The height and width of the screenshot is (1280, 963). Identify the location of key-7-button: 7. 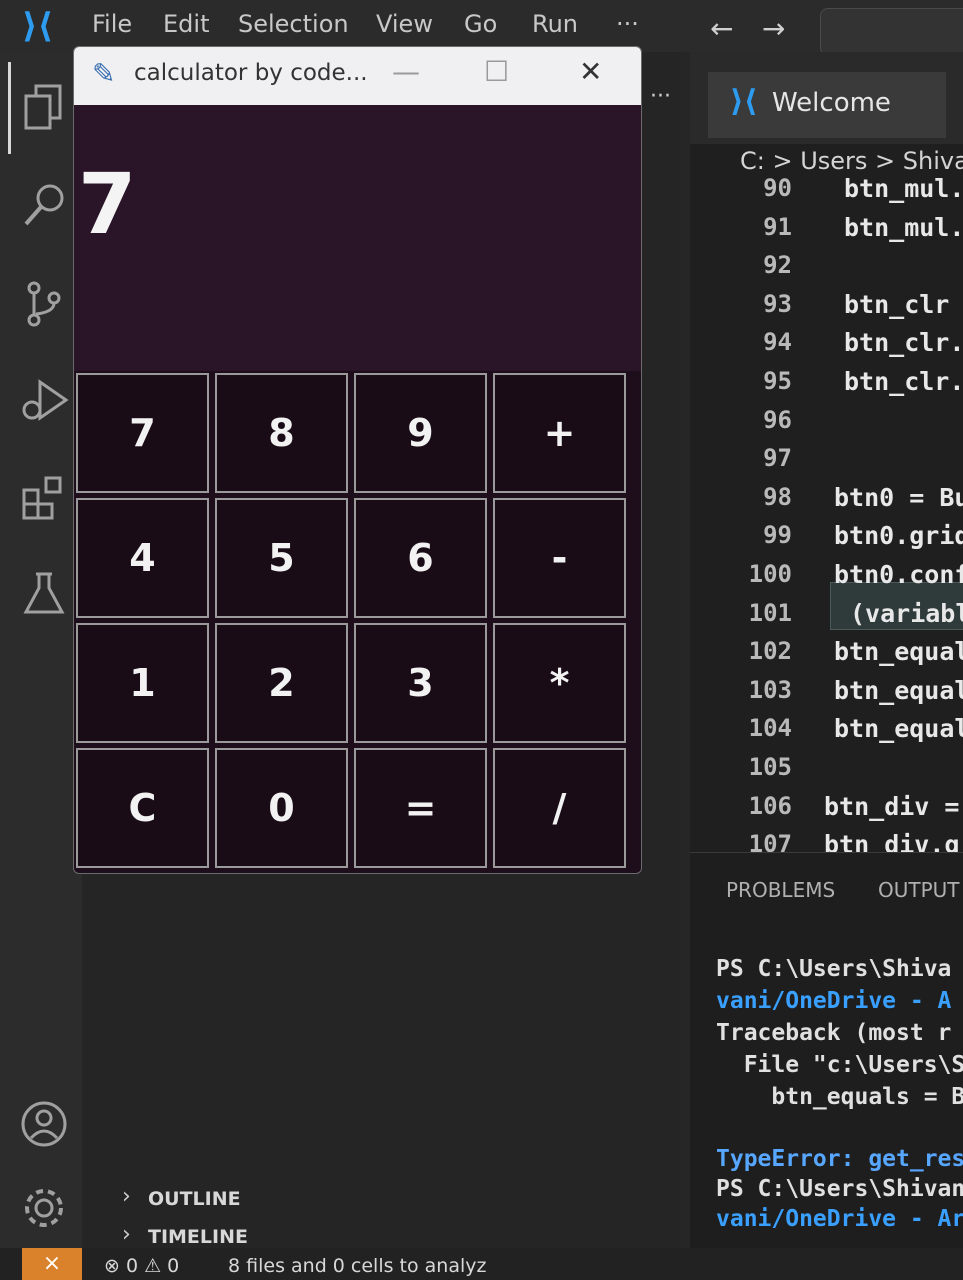
(142, 433).